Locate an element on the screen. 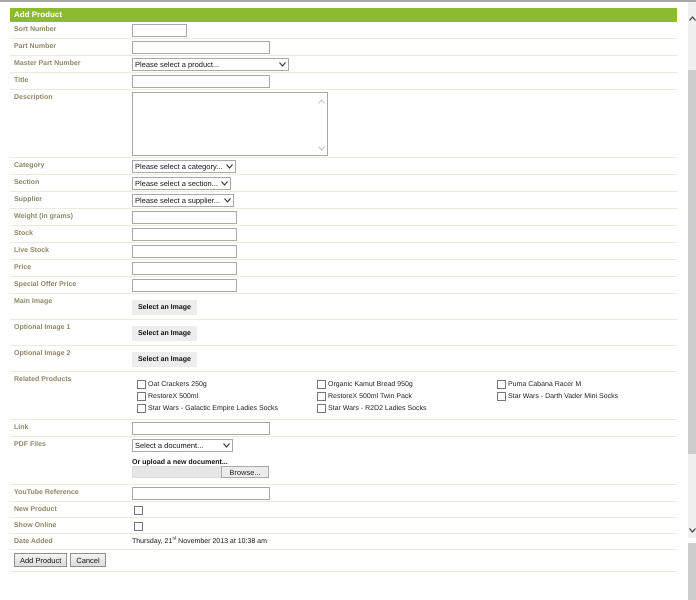  scroll-down-icon is located at coordinates (692, 530).